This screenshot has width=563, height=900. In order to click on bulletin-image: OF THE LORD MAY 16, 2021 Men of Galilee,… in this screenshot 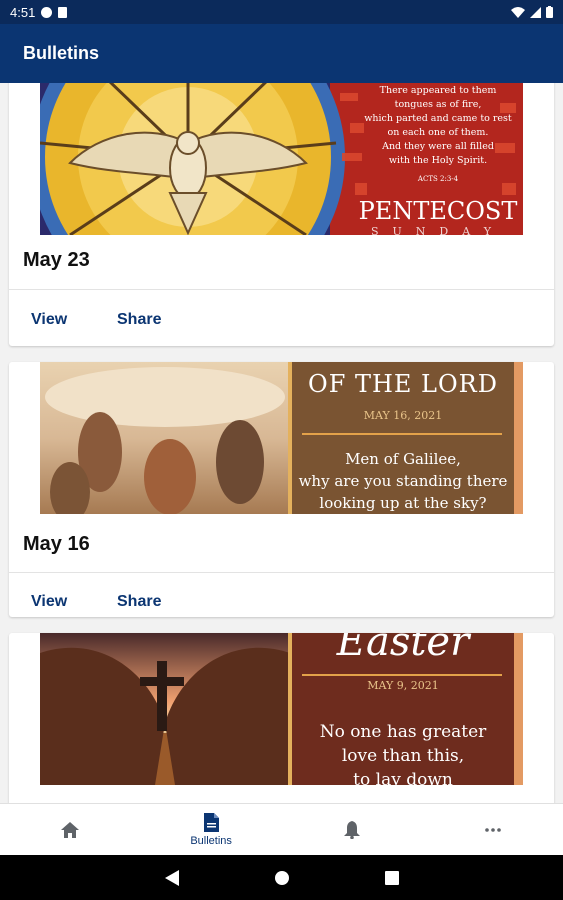, I will do `click(281, 438)`.